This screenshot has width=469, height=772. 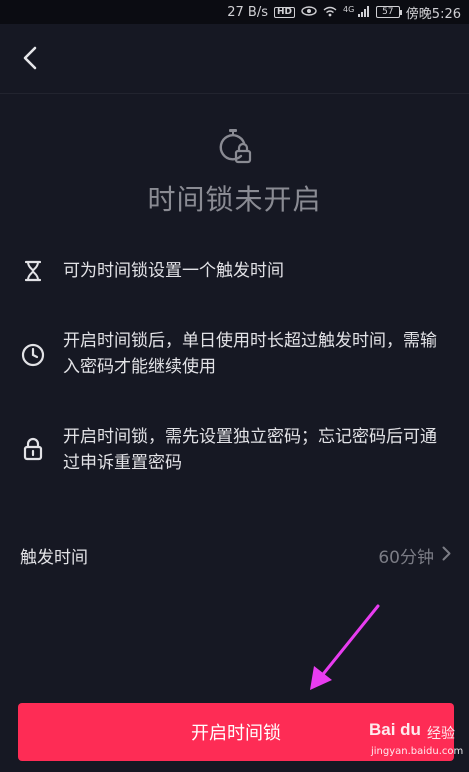 What do you see at coordinates (395, 729) in the screenshot?
I see `baidu-logo: Bai du` at bounding box center [395, 729].